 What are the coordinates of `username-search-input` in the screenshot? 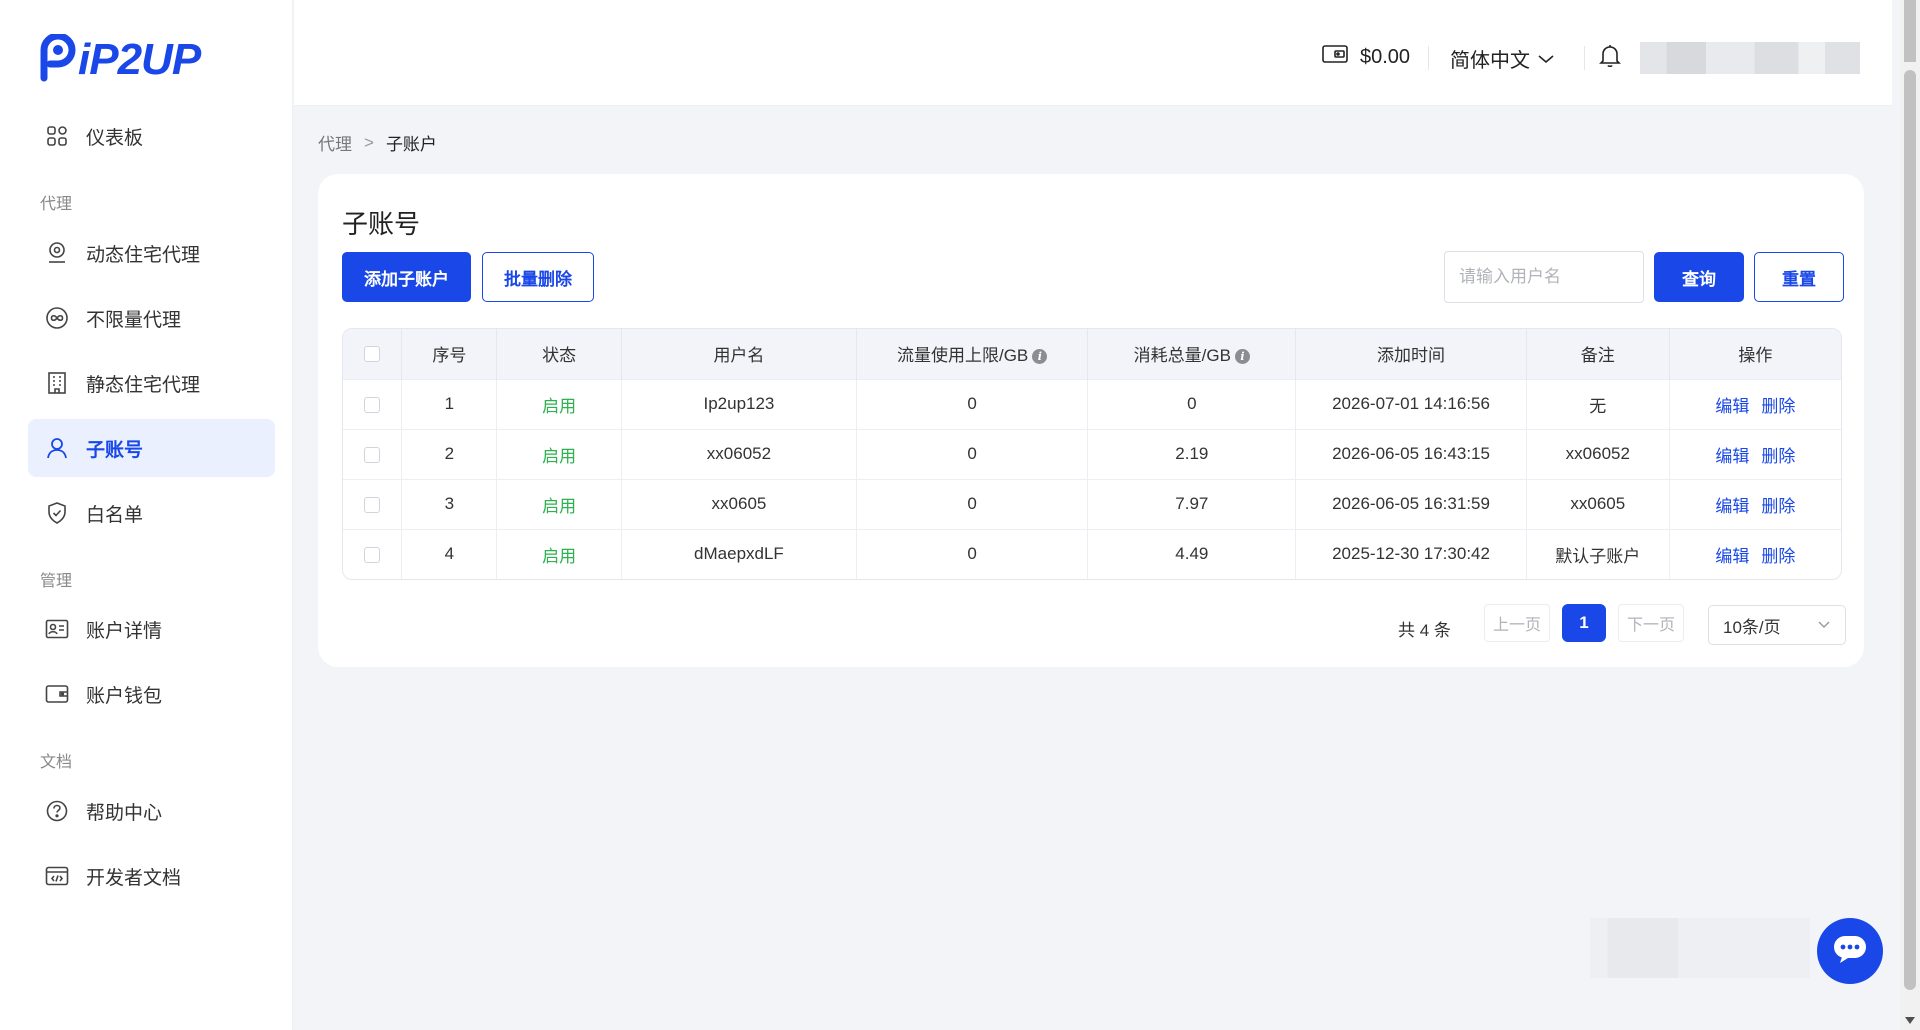 It's located at (1544, 277).